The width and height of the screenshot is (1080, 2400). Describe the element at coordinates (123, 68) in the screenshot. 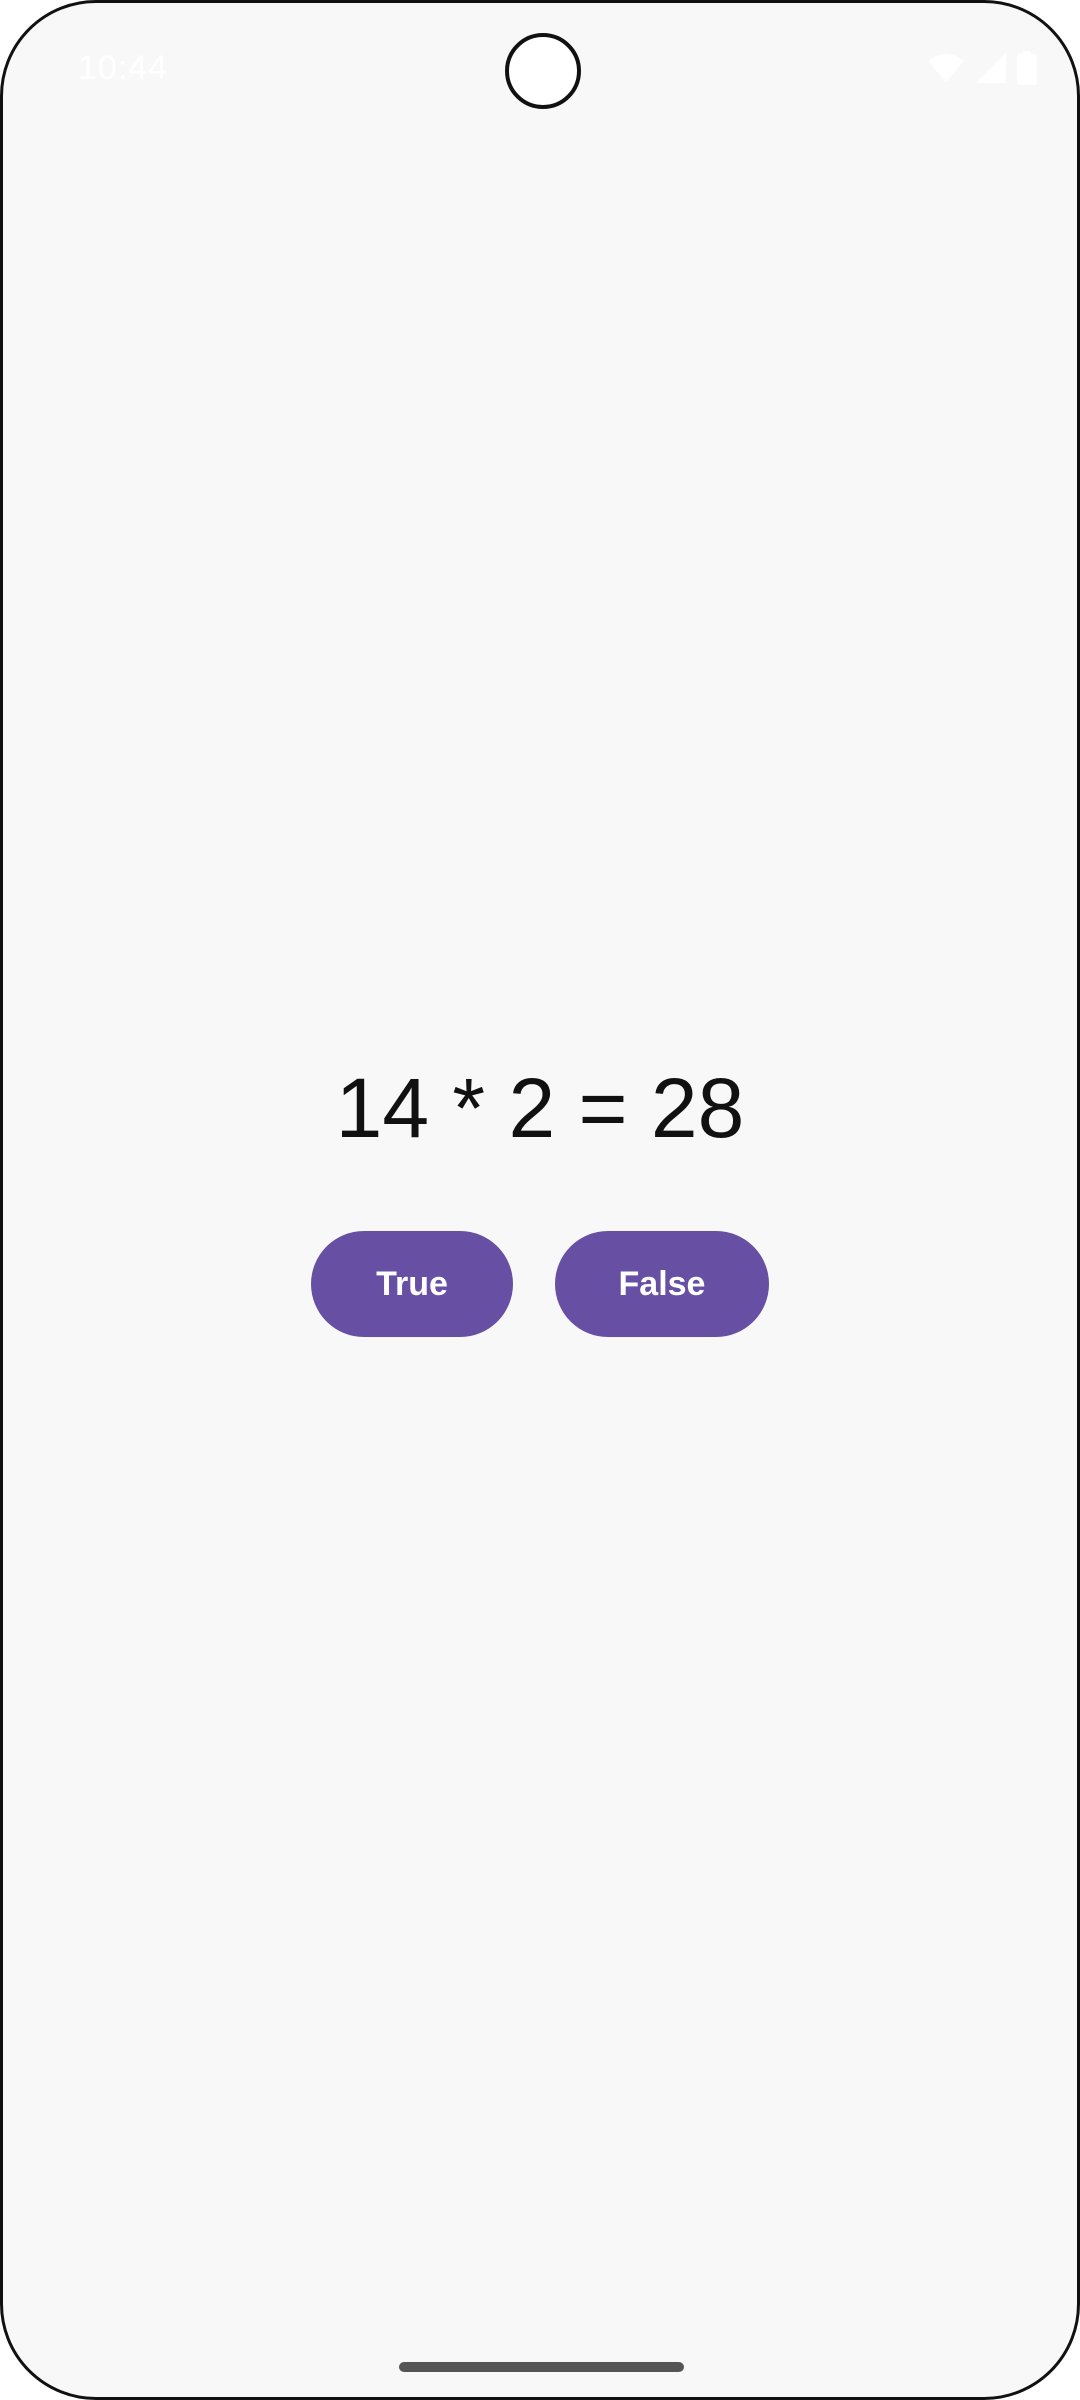

I see `status-time: 10:44` at that location.